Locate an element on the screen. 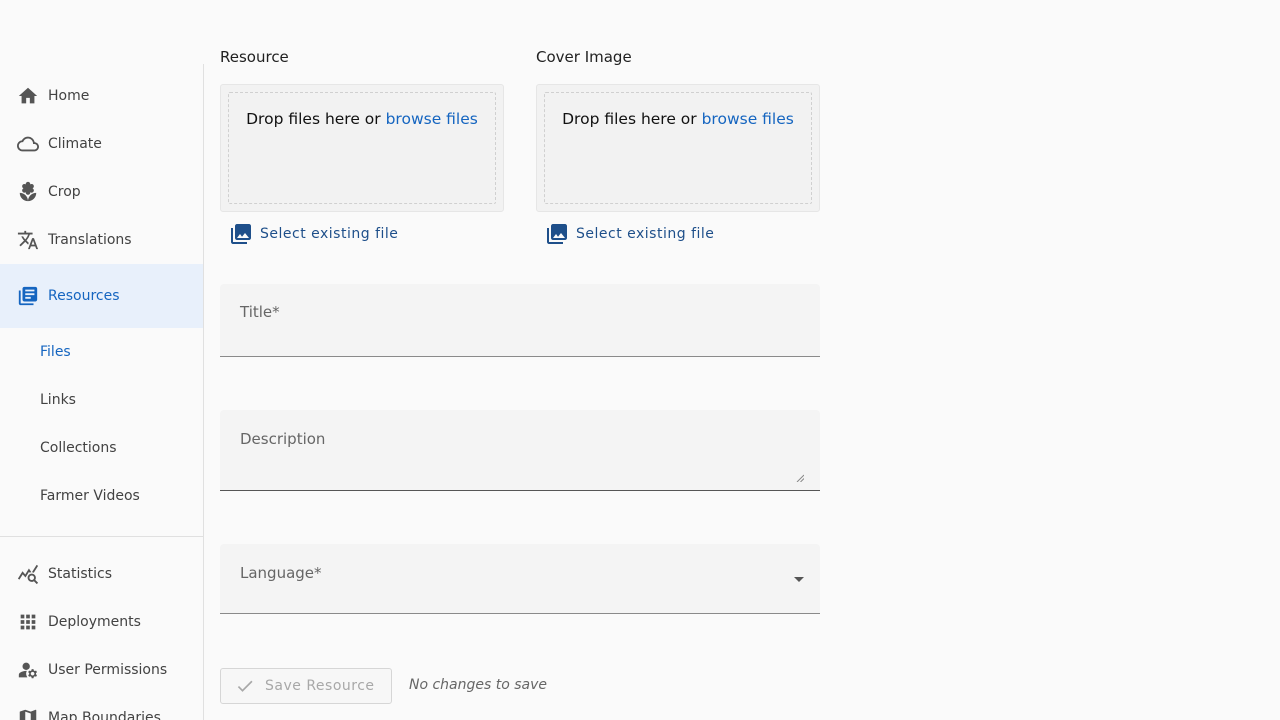 This screenshot has width=1280, height=720. resize-handle-icon is located at coordinates (800, 478).